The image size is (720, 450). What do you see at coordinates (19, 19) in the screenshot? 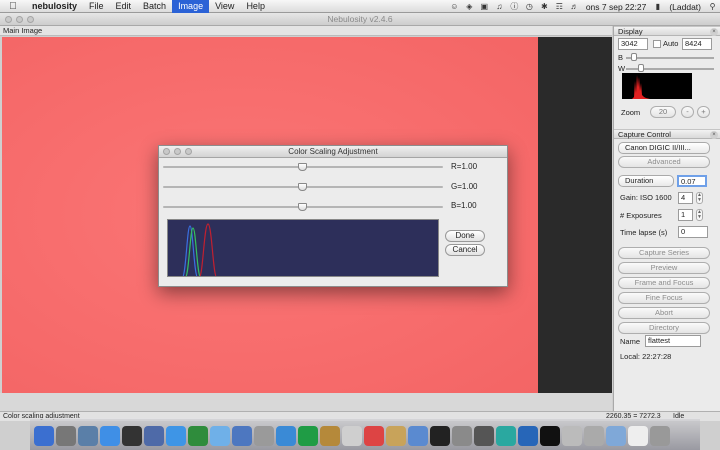
I see `minimize-window-button` at bounding box center [19, 19].